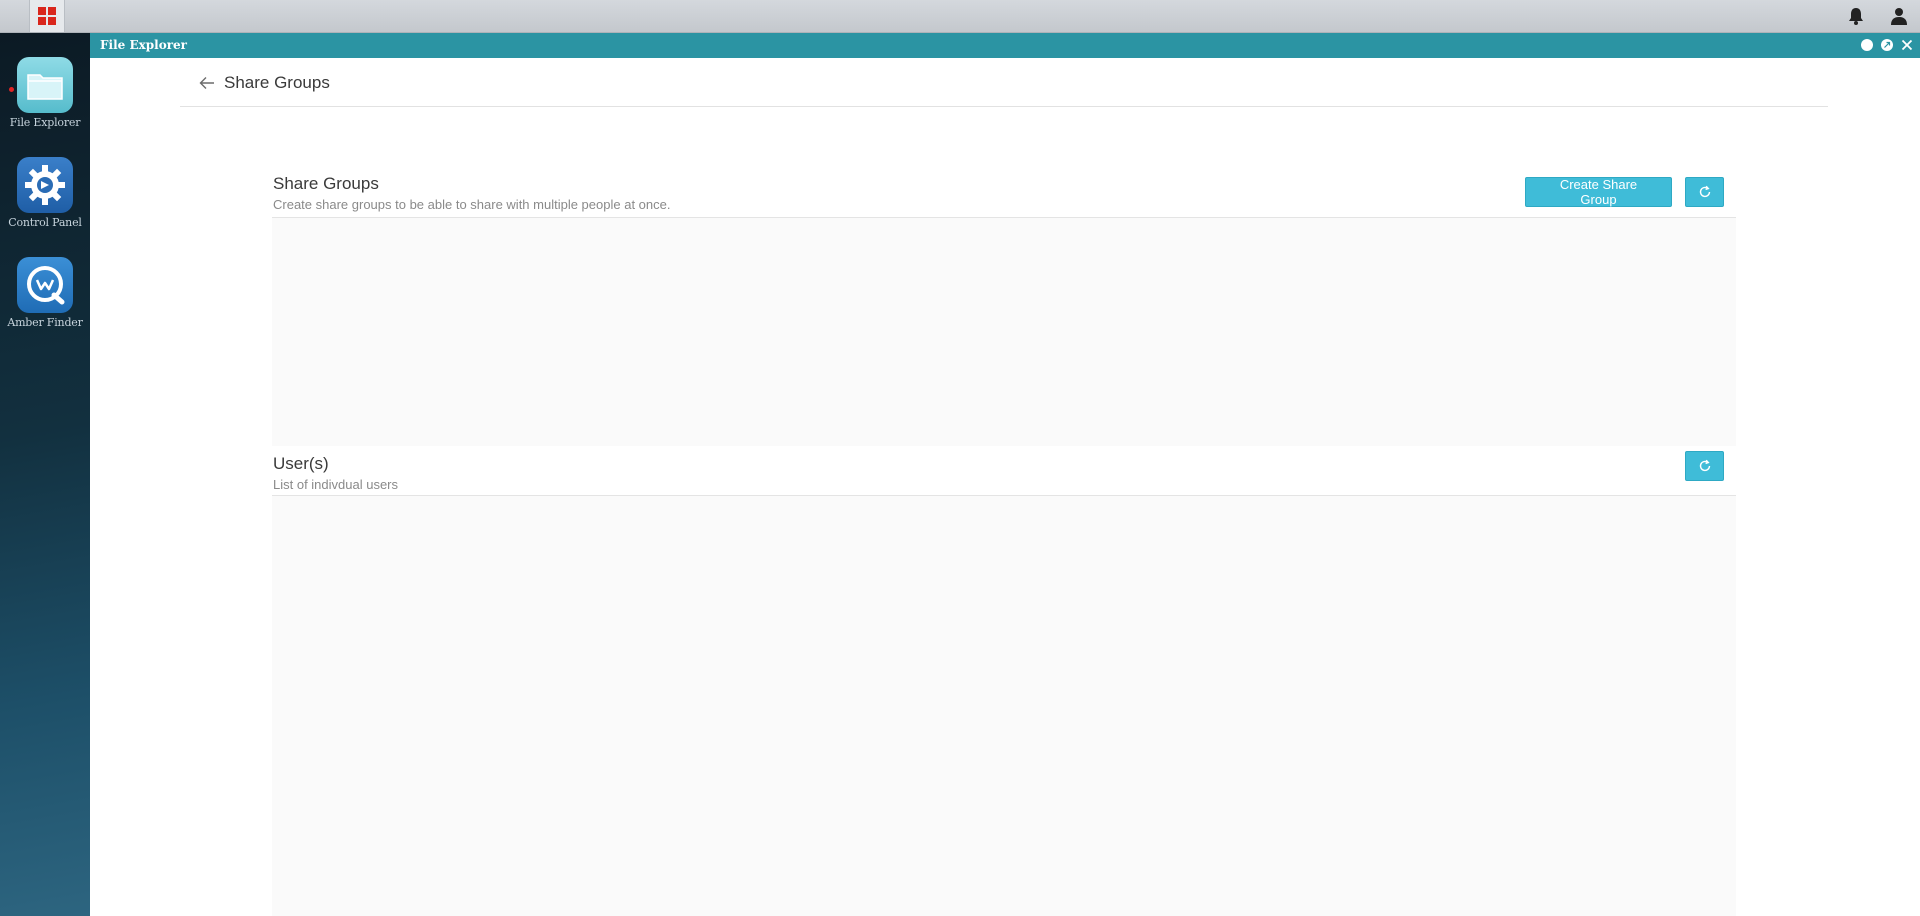 This screenshot has width=1920, height=916. What do you see at coordinates (143, 45) in the screenshot?
I see `window-title: File Explorer` at bounding box center [143, 45].